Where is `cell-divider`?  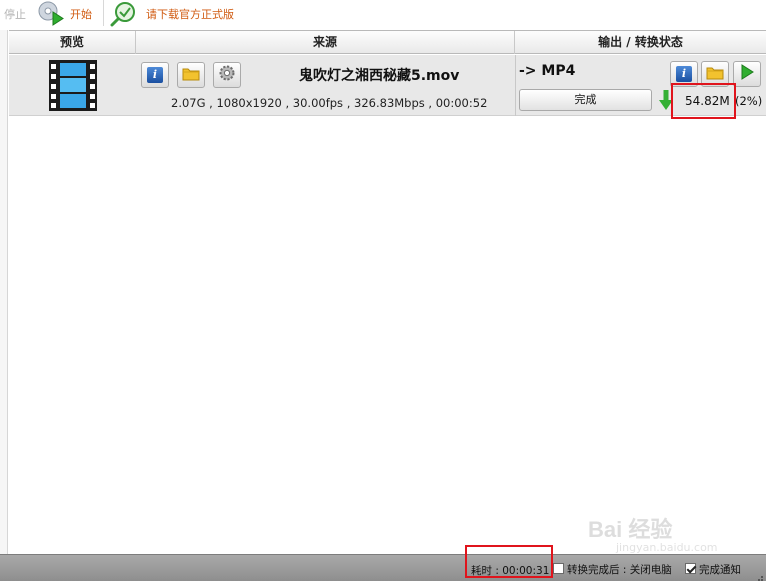 cell-divider is located at coordinates (515, 85).